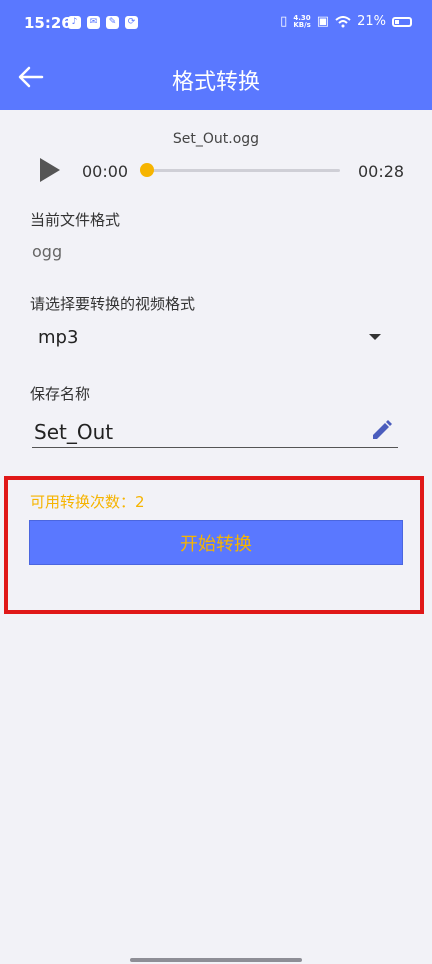  Describe the element at coordinates (103, 22) in the screenshot. I see `status-app-icons: ♪ ✉ ✎ ⟳` at that location.